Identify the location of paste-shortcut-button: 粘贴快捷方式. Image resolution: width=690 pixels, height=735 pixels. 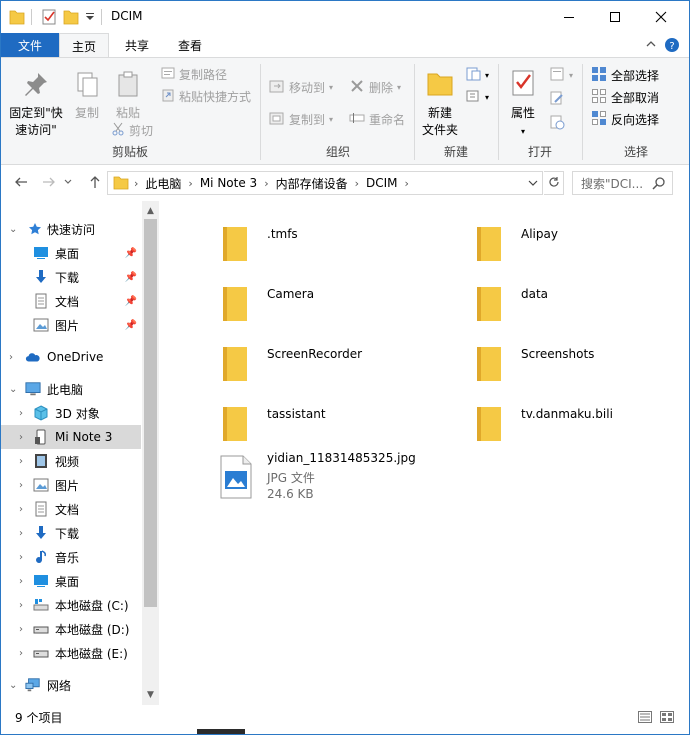
(206, 96).